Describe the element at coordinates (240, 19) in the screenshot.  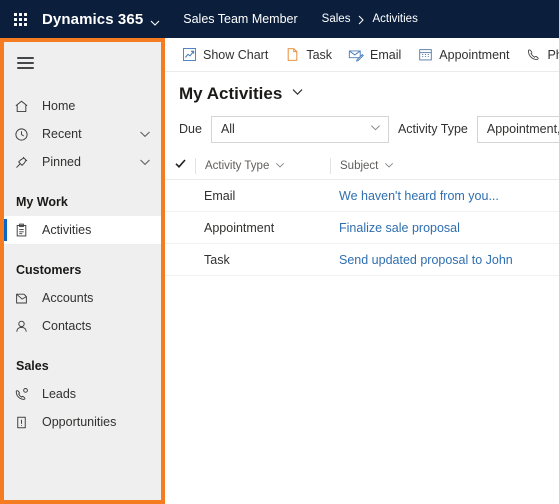
I see `app-name-label: Sales Team Member` at that location.